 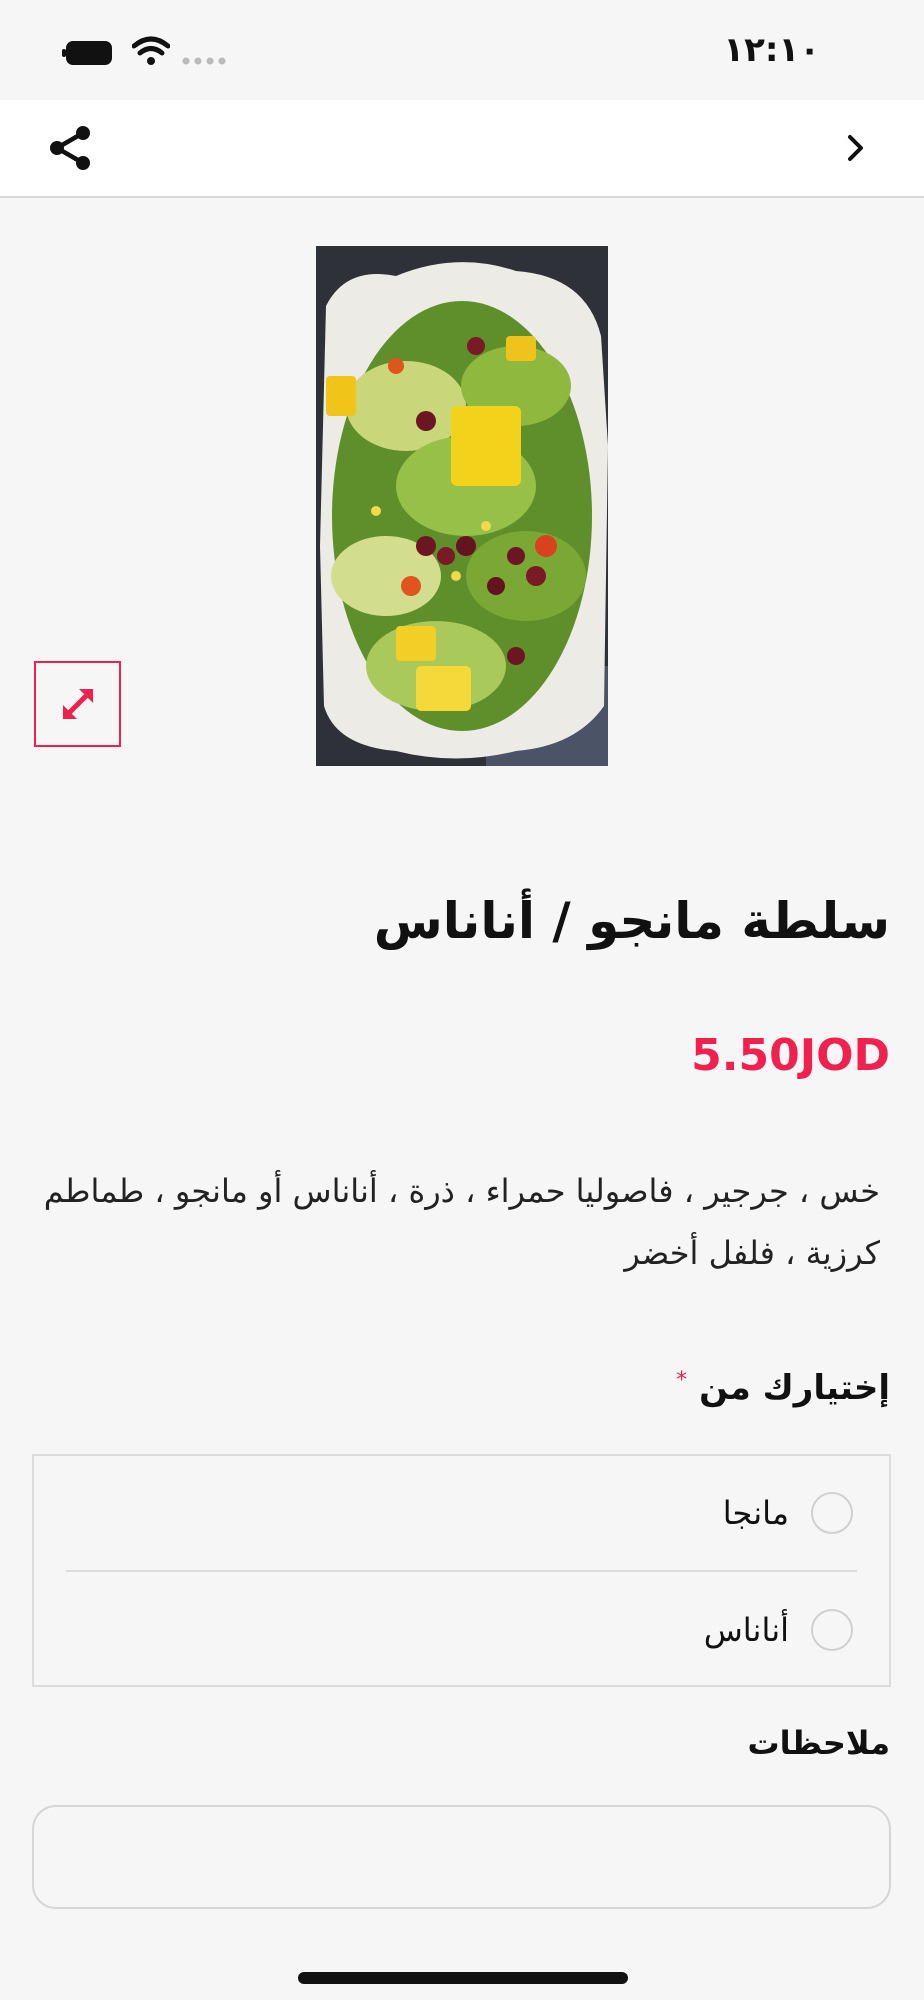 What do you see at coordinates (755, 1513) in the screenshot?
I see `option-label: مانجا` at bounding box center [755, 1513].